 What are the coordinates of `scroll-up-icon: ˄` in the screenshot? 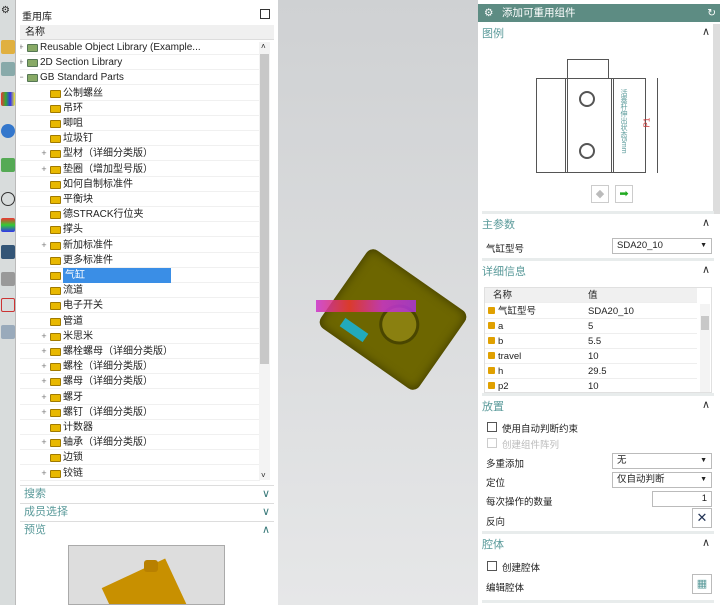 It's located at (263, 46).